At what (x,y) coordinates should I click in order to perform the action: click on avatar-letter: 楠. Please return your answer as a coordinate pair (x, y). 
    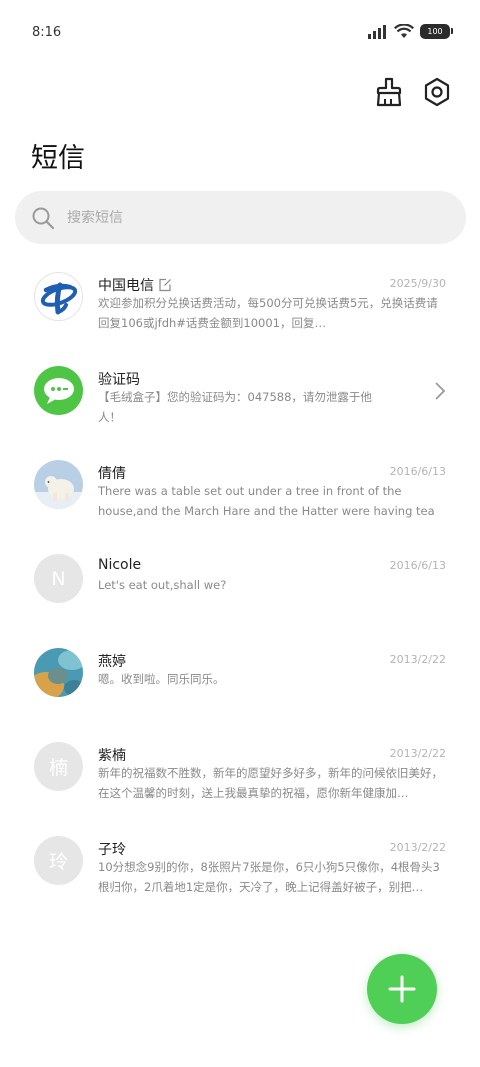
    Looking at the image, I should click on (58, 768).